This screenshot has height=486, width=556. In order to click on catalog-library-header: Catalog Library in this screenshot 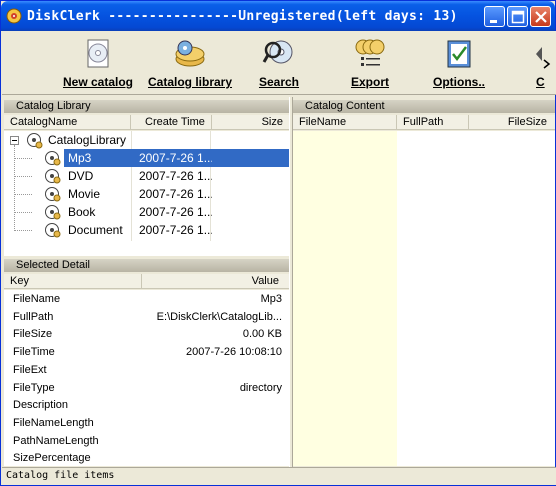, I will do `click(146, 106)`.